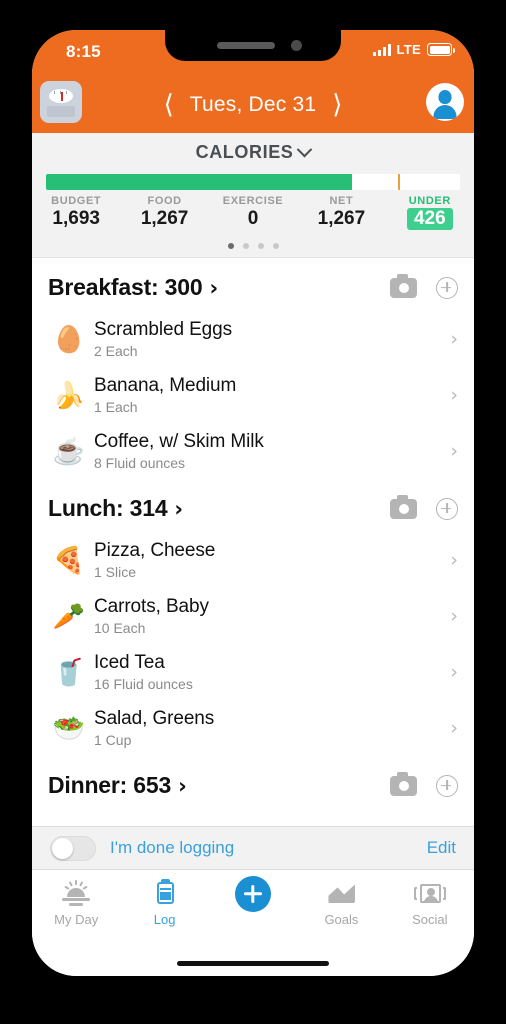  What do you see at coordinates (169, 105) in the screenshot?
I see `chevron-left-icon: ⟨` at bounding box center [169, 105].